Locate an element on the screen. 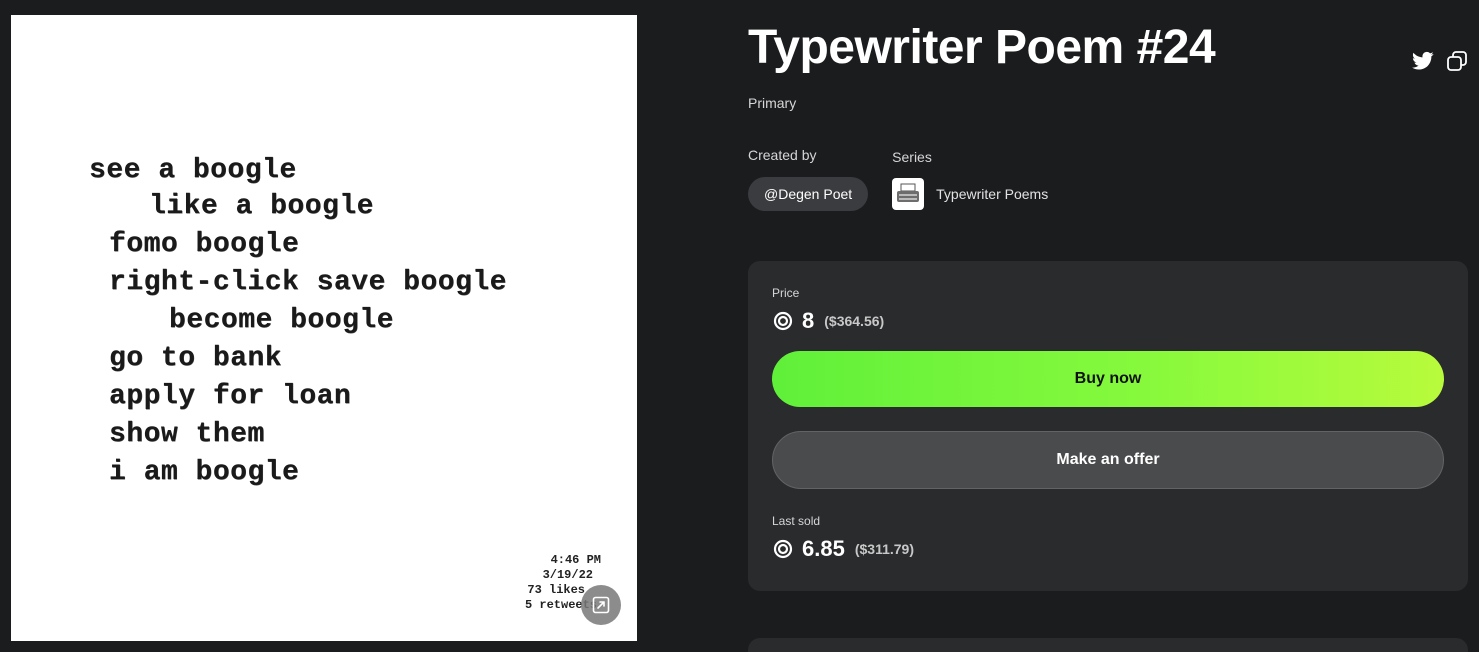 The height and width of the screenshot is (652, 1479). expand-icon is located at coordinates (601, 605).